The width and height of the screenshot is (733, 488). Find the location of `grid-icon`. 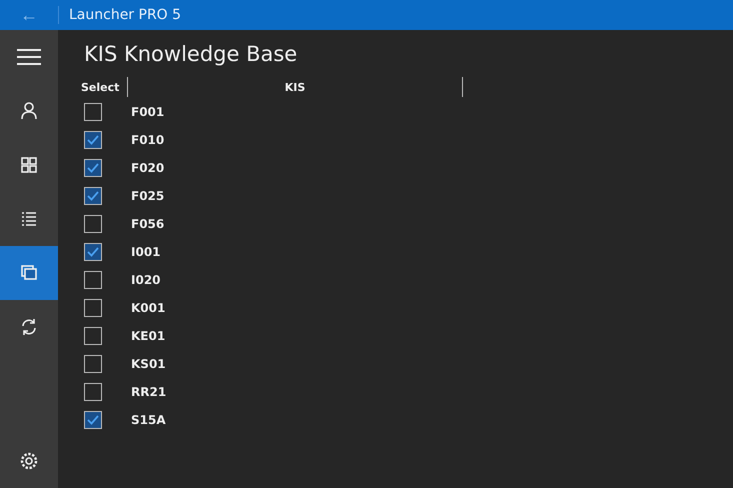

grid-icon is located at coordinates (29, 165).